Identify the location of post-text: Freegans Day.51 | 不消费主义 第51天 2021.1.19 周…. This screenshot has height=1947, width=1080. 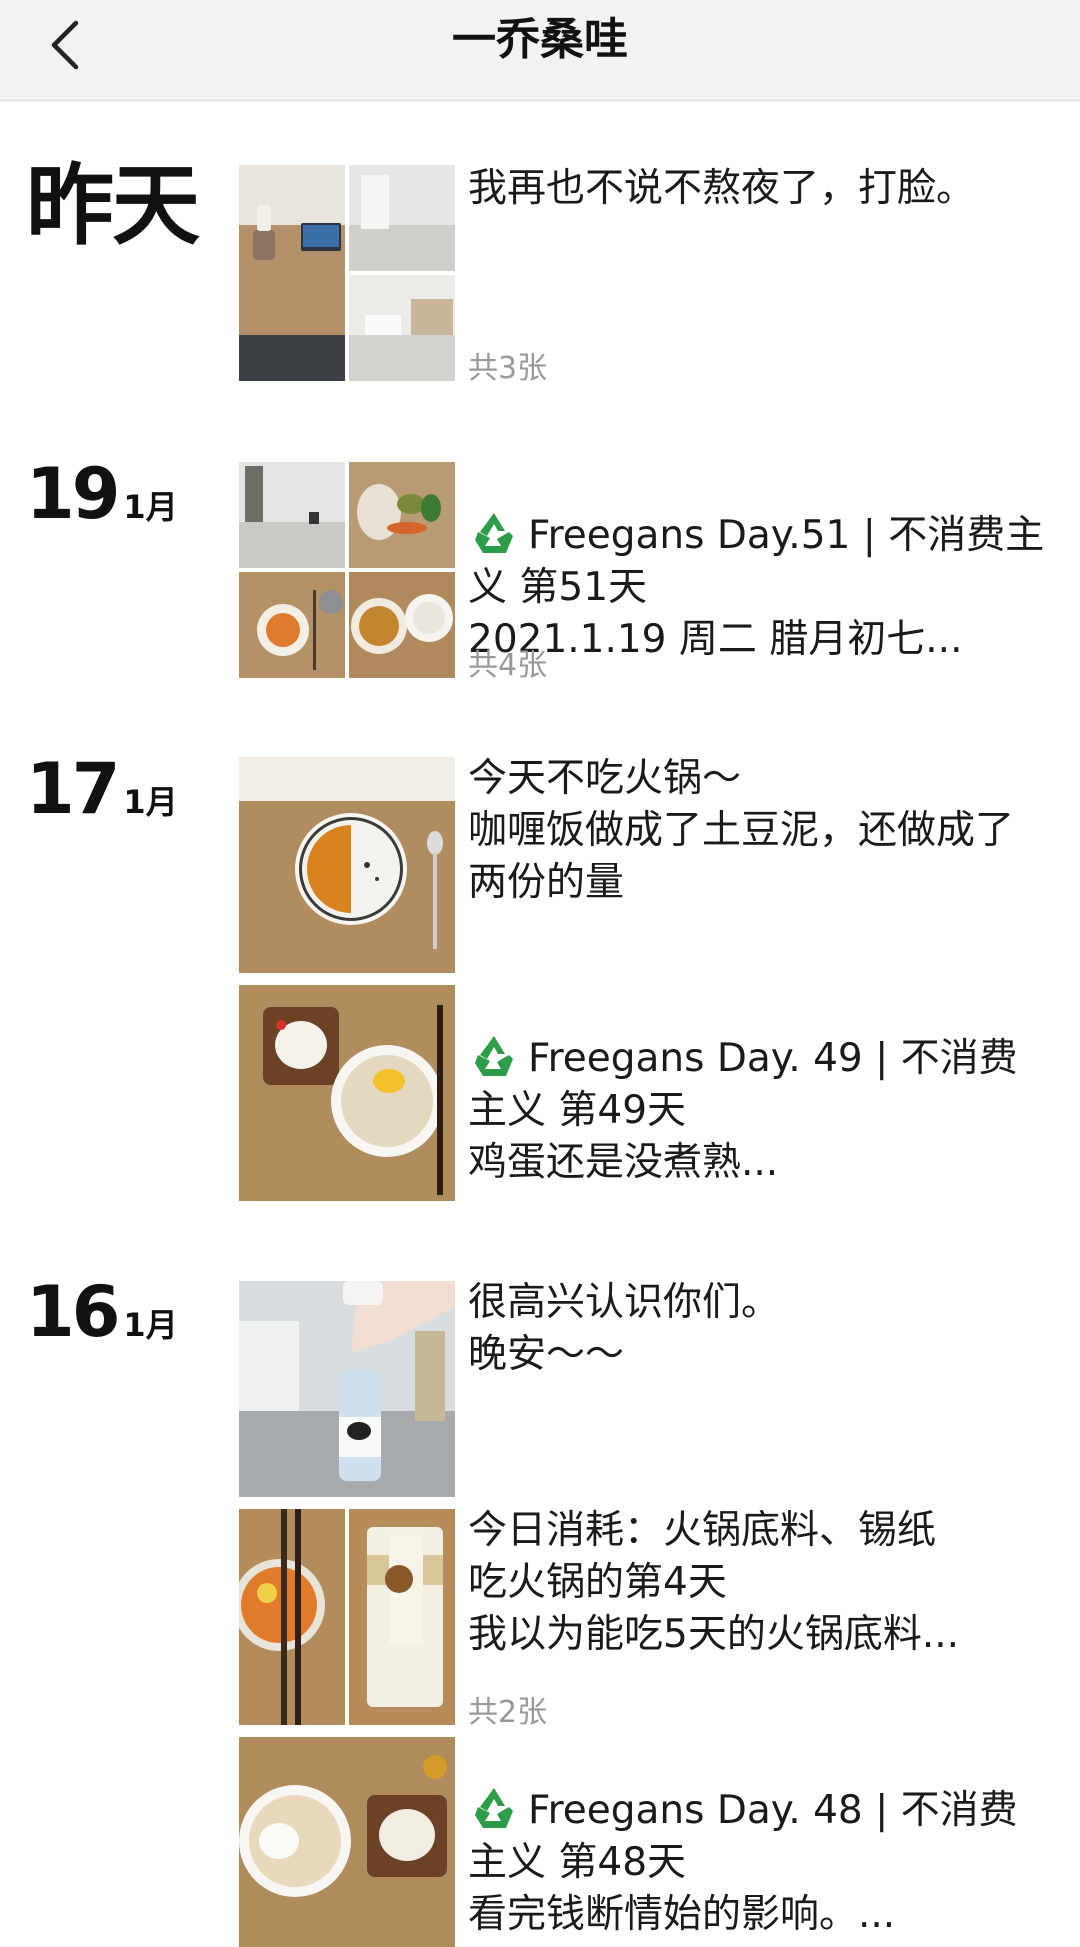
(758, 562).